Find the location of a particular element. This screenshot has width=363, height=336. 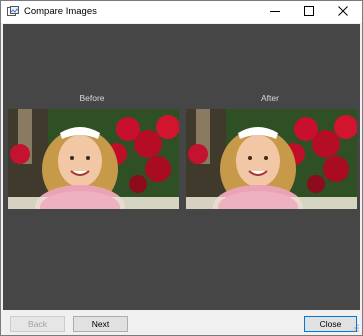

after-image is located at coordinates (271, 159).